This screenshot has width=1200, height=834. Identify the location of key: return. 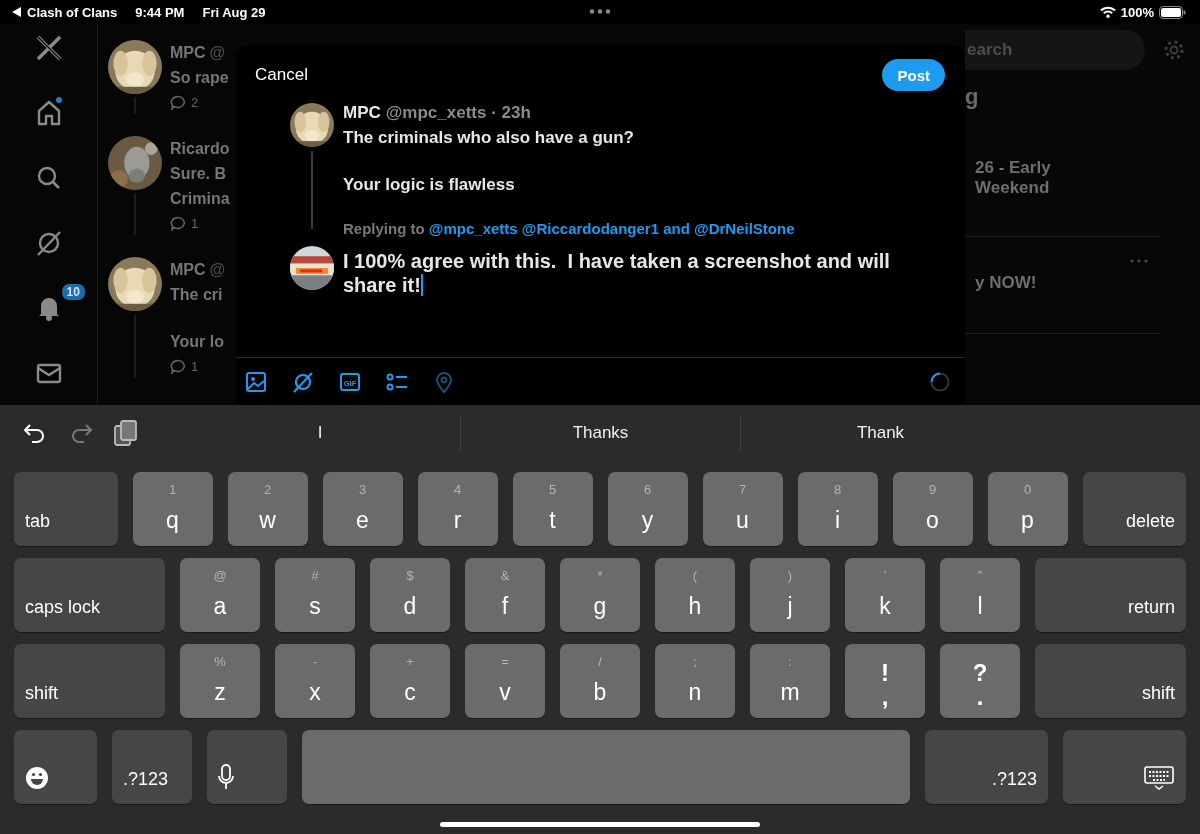
(1110, 595).